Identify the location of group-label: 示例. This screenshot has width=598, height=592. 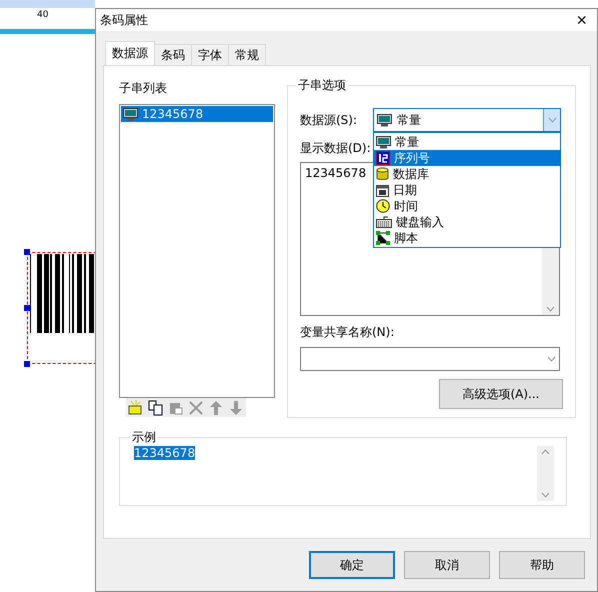
(144, 437).